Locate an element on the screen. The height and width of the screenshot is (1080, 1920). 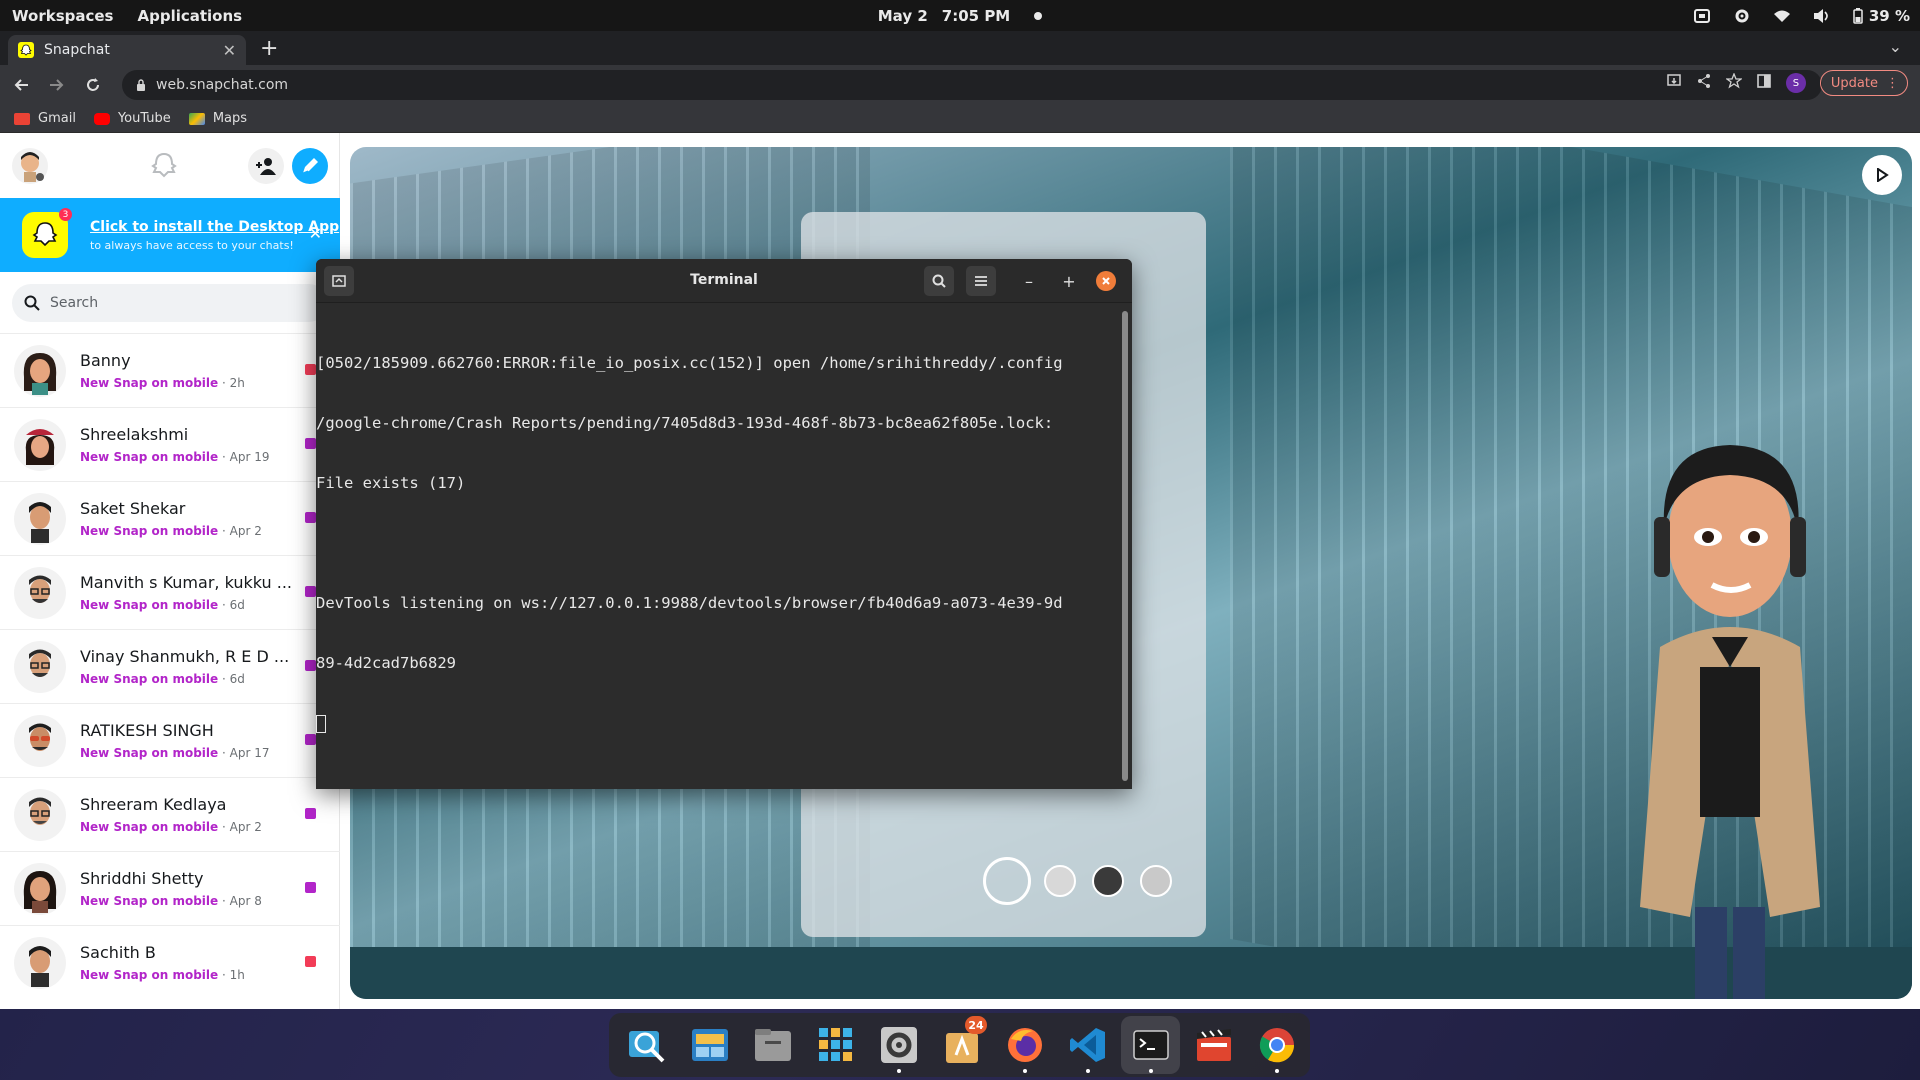
install-badge: 3 is located at coordinates (65, 214).